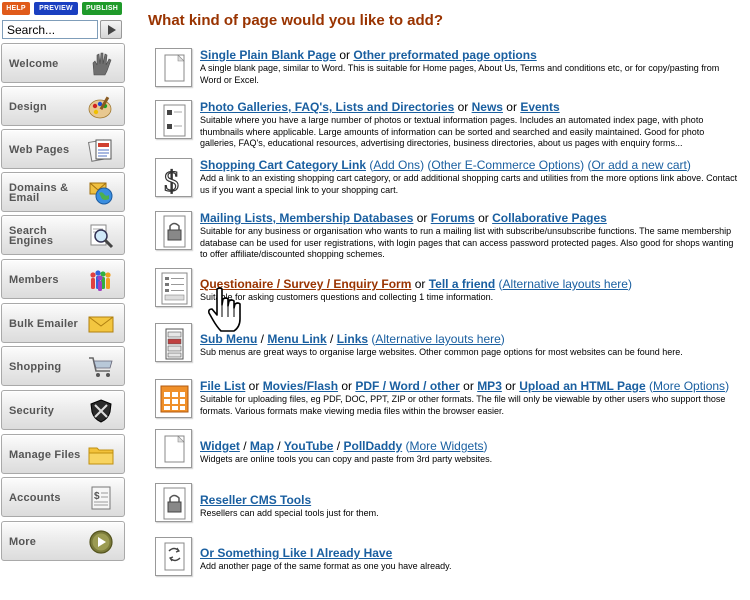  I want to click on option-link: Single Plain Blank Page, so click(268, 55).